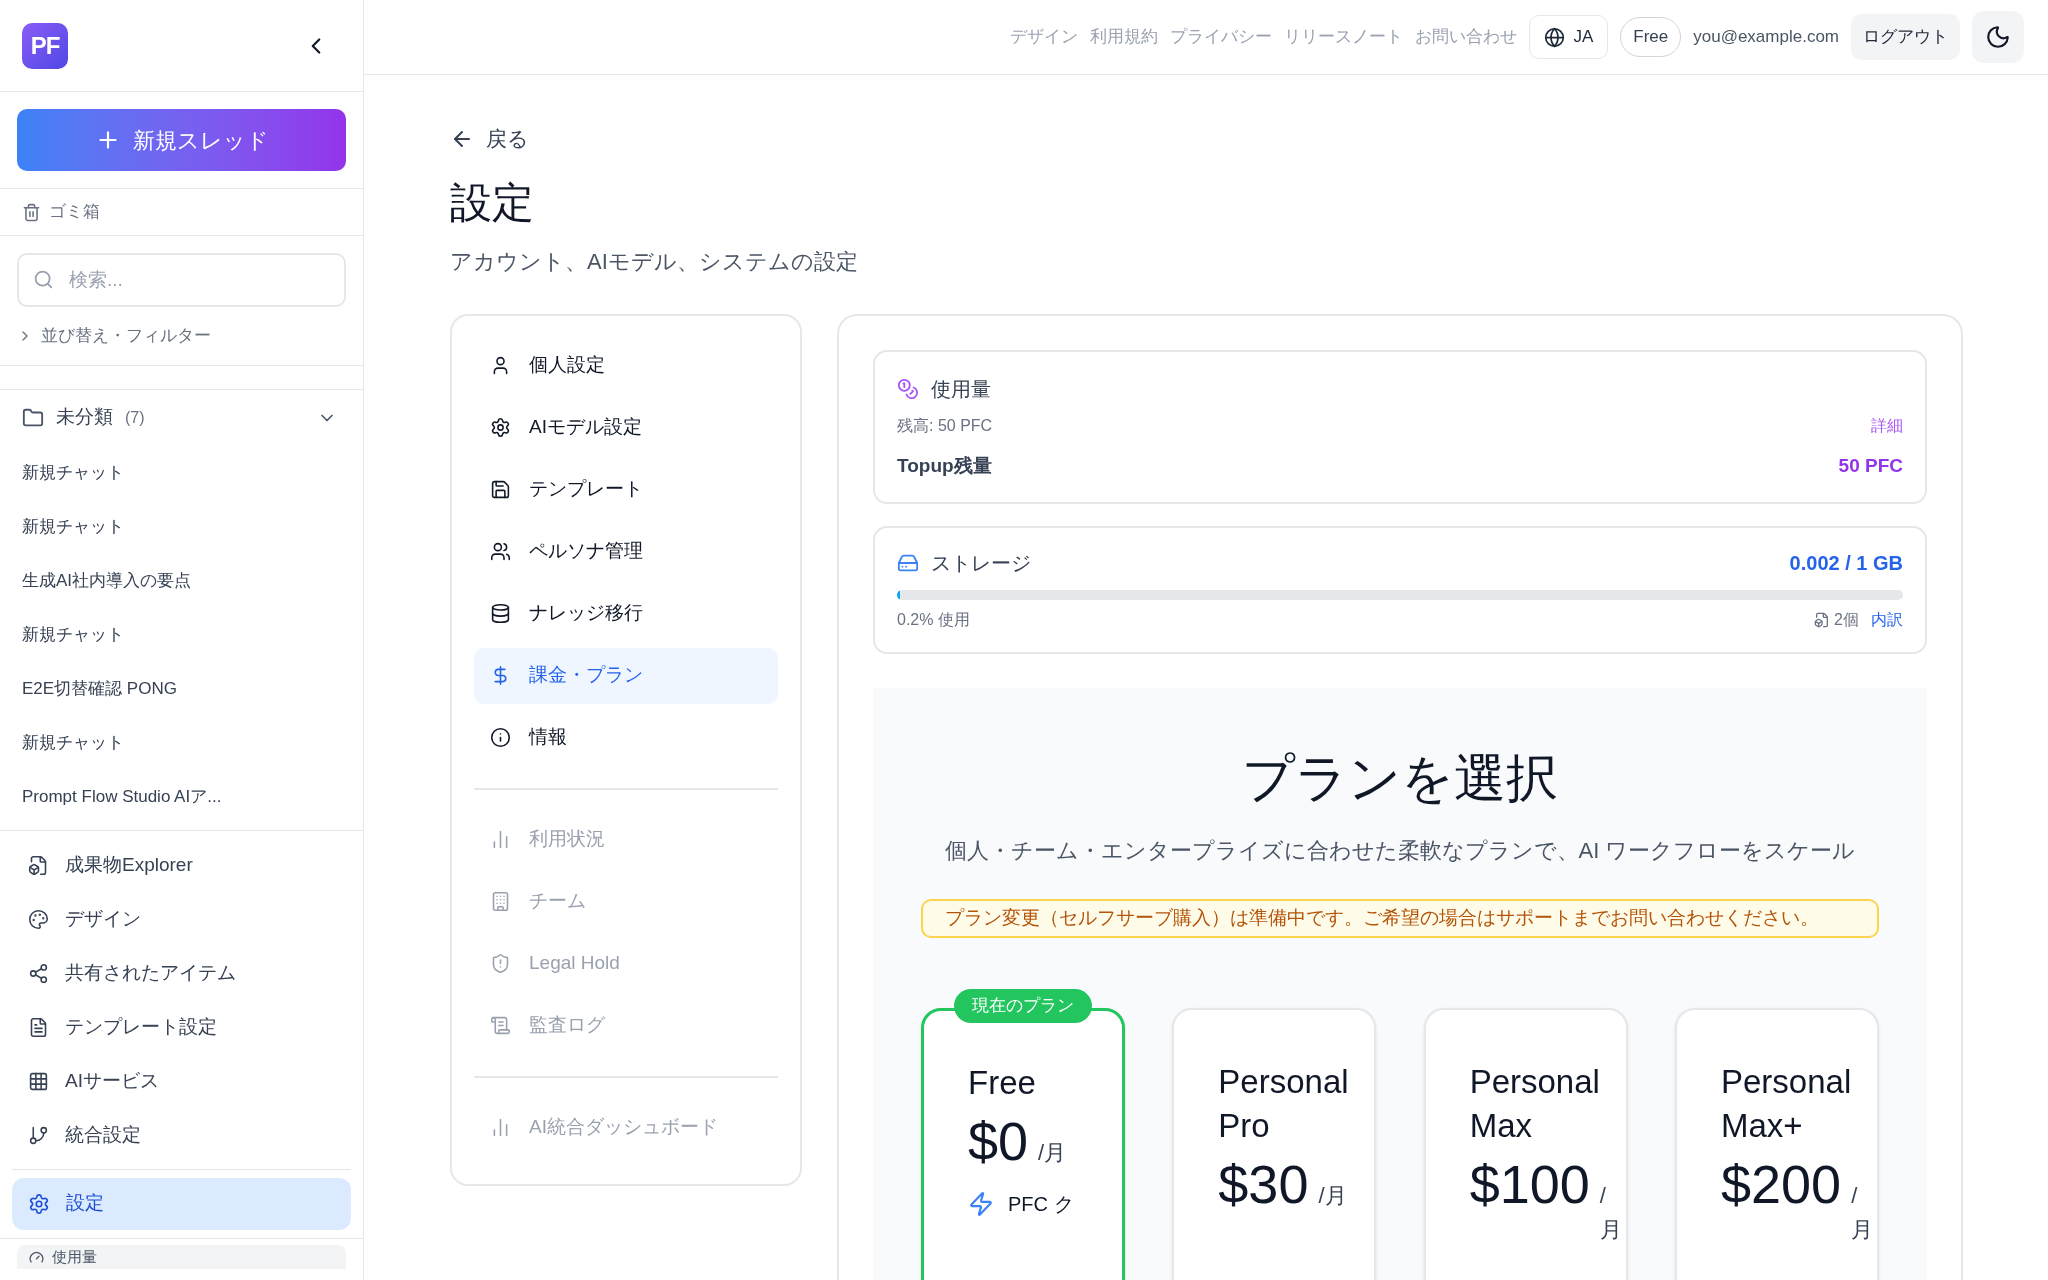  Describe the element at coordinates (1887, 620) in the screenshot. I see `breakdown-link: 内訳` at that location.